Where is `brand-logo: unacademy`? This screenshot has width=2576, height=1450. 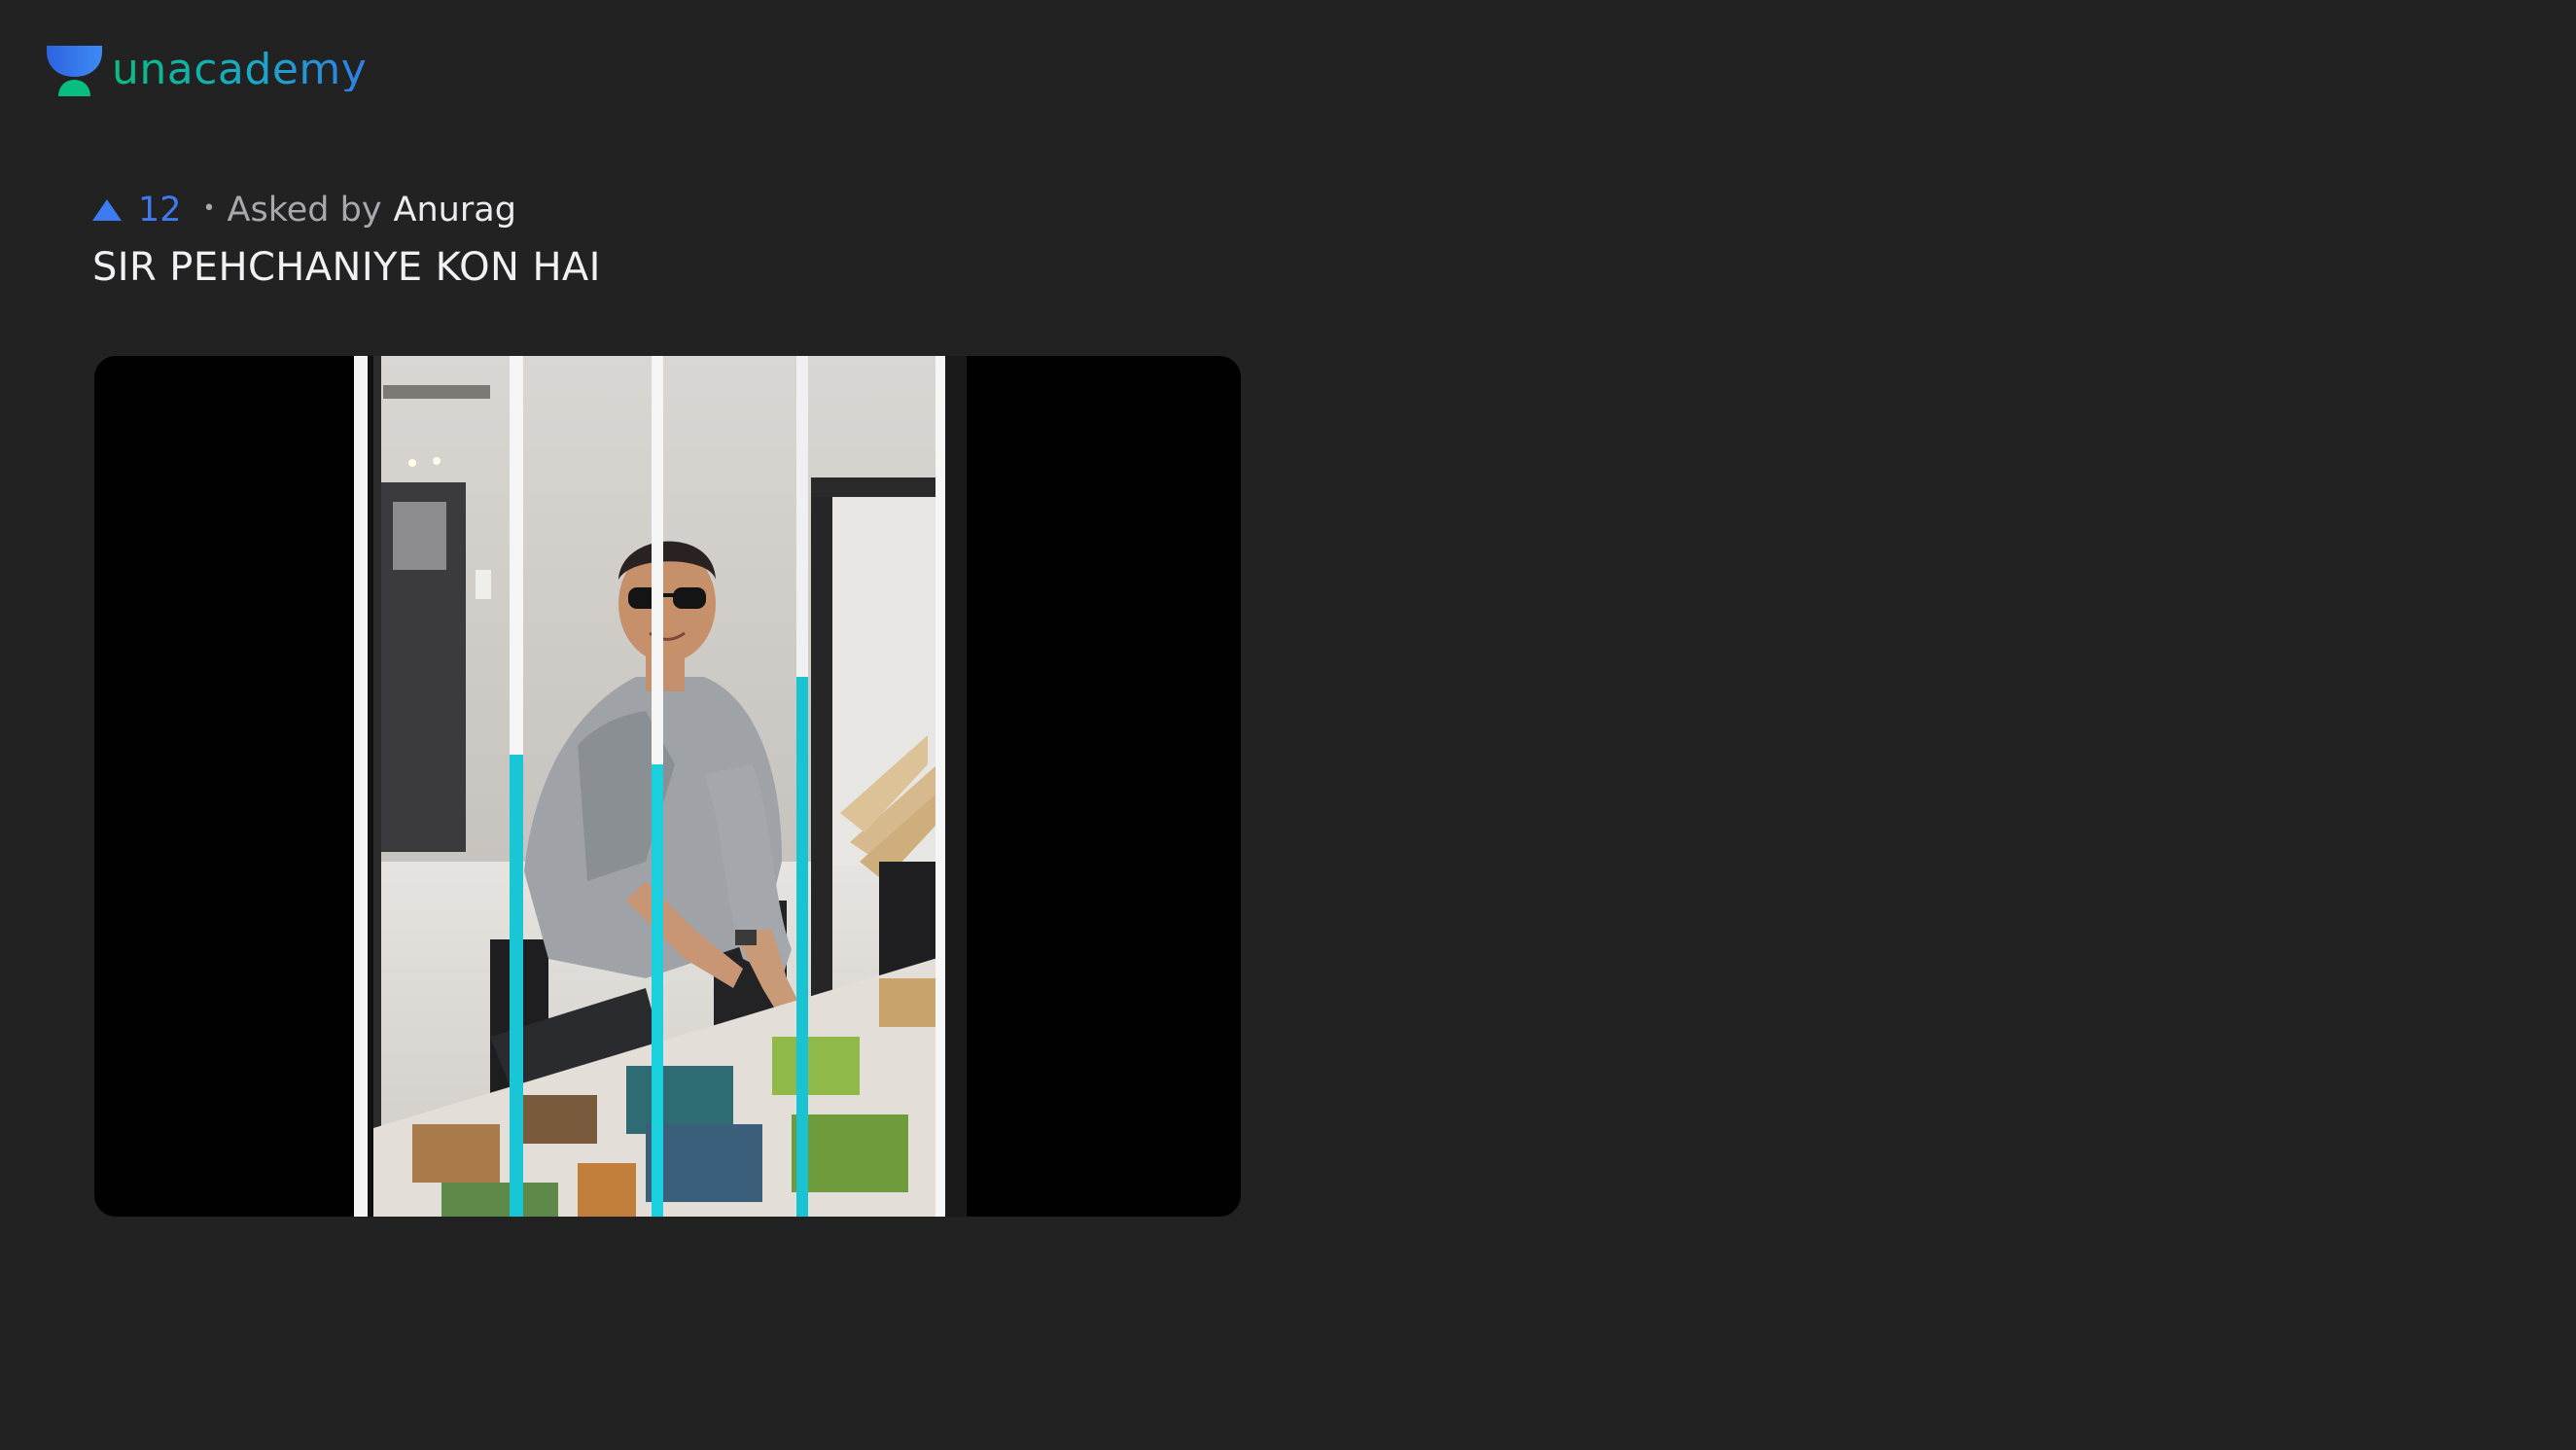
brand-logo: unacademy is located at coordinates (206, 70).